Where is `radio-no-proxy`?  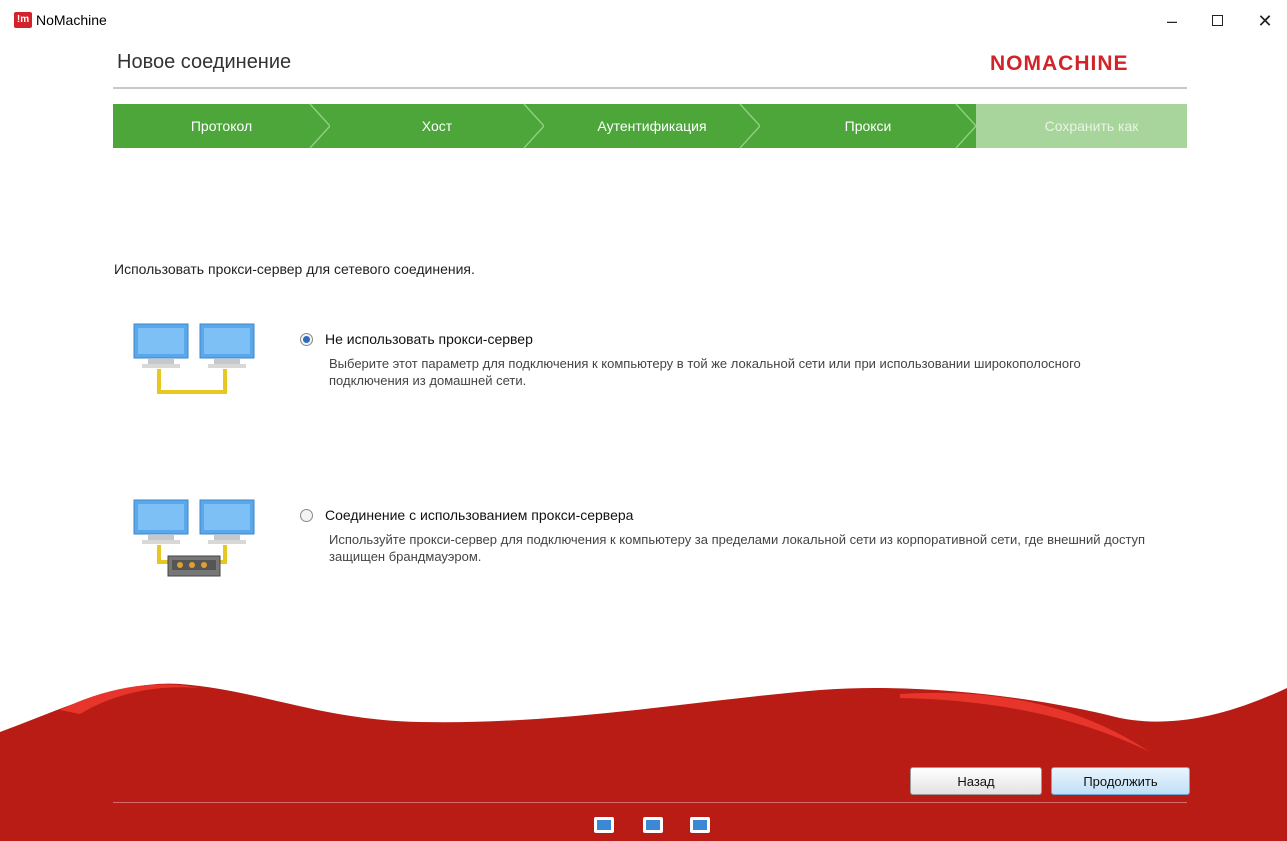 radio-no-proxy is located at coordinates (306, 339).